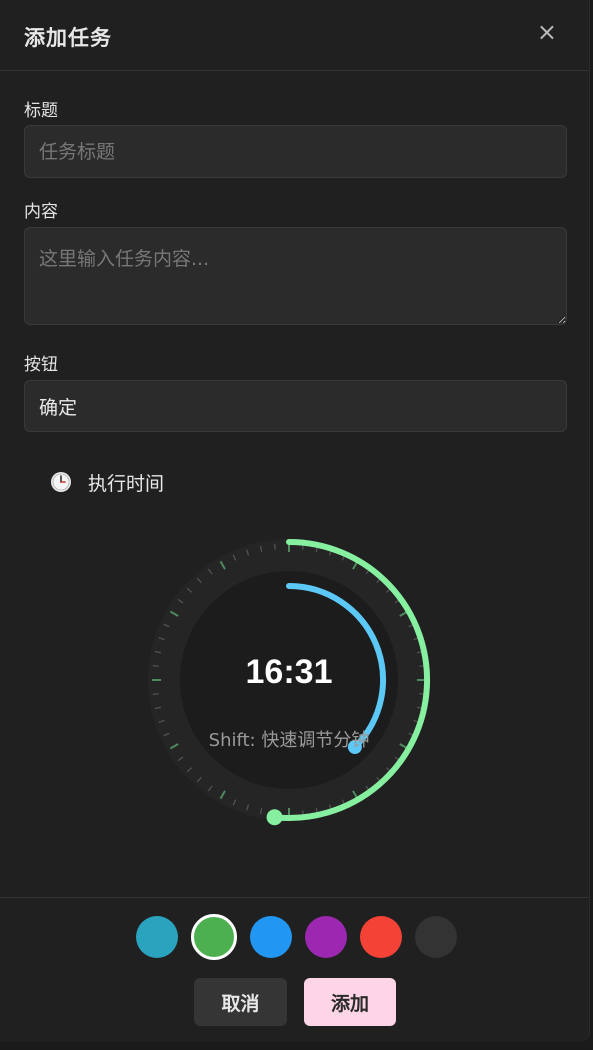  What do you see at coordinates (41, 212) in the screenshot?
I see `content-label: 内容` at bounding box center [41, 212].